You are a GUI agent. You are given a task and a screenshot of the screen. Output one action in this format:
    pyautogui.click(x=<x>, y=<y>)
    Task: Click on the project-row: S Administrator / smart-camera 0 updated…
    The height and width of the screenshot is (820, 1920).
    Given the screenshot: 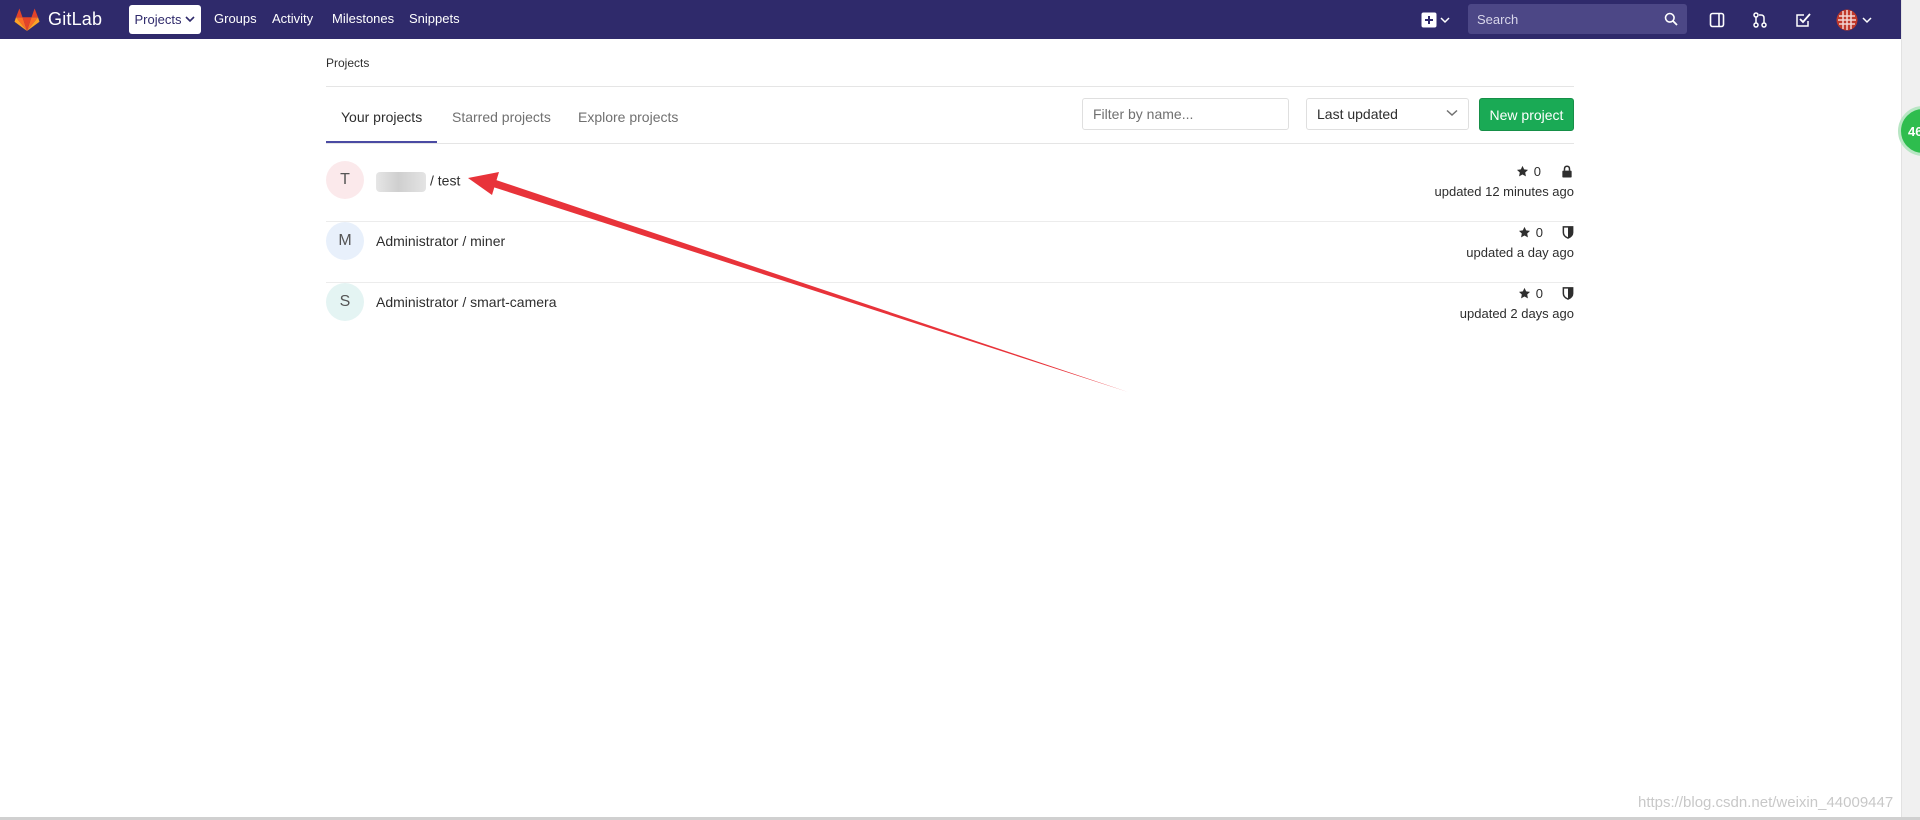 What is the action you would take?
    pyautogui.click(x=950, y=313)
    